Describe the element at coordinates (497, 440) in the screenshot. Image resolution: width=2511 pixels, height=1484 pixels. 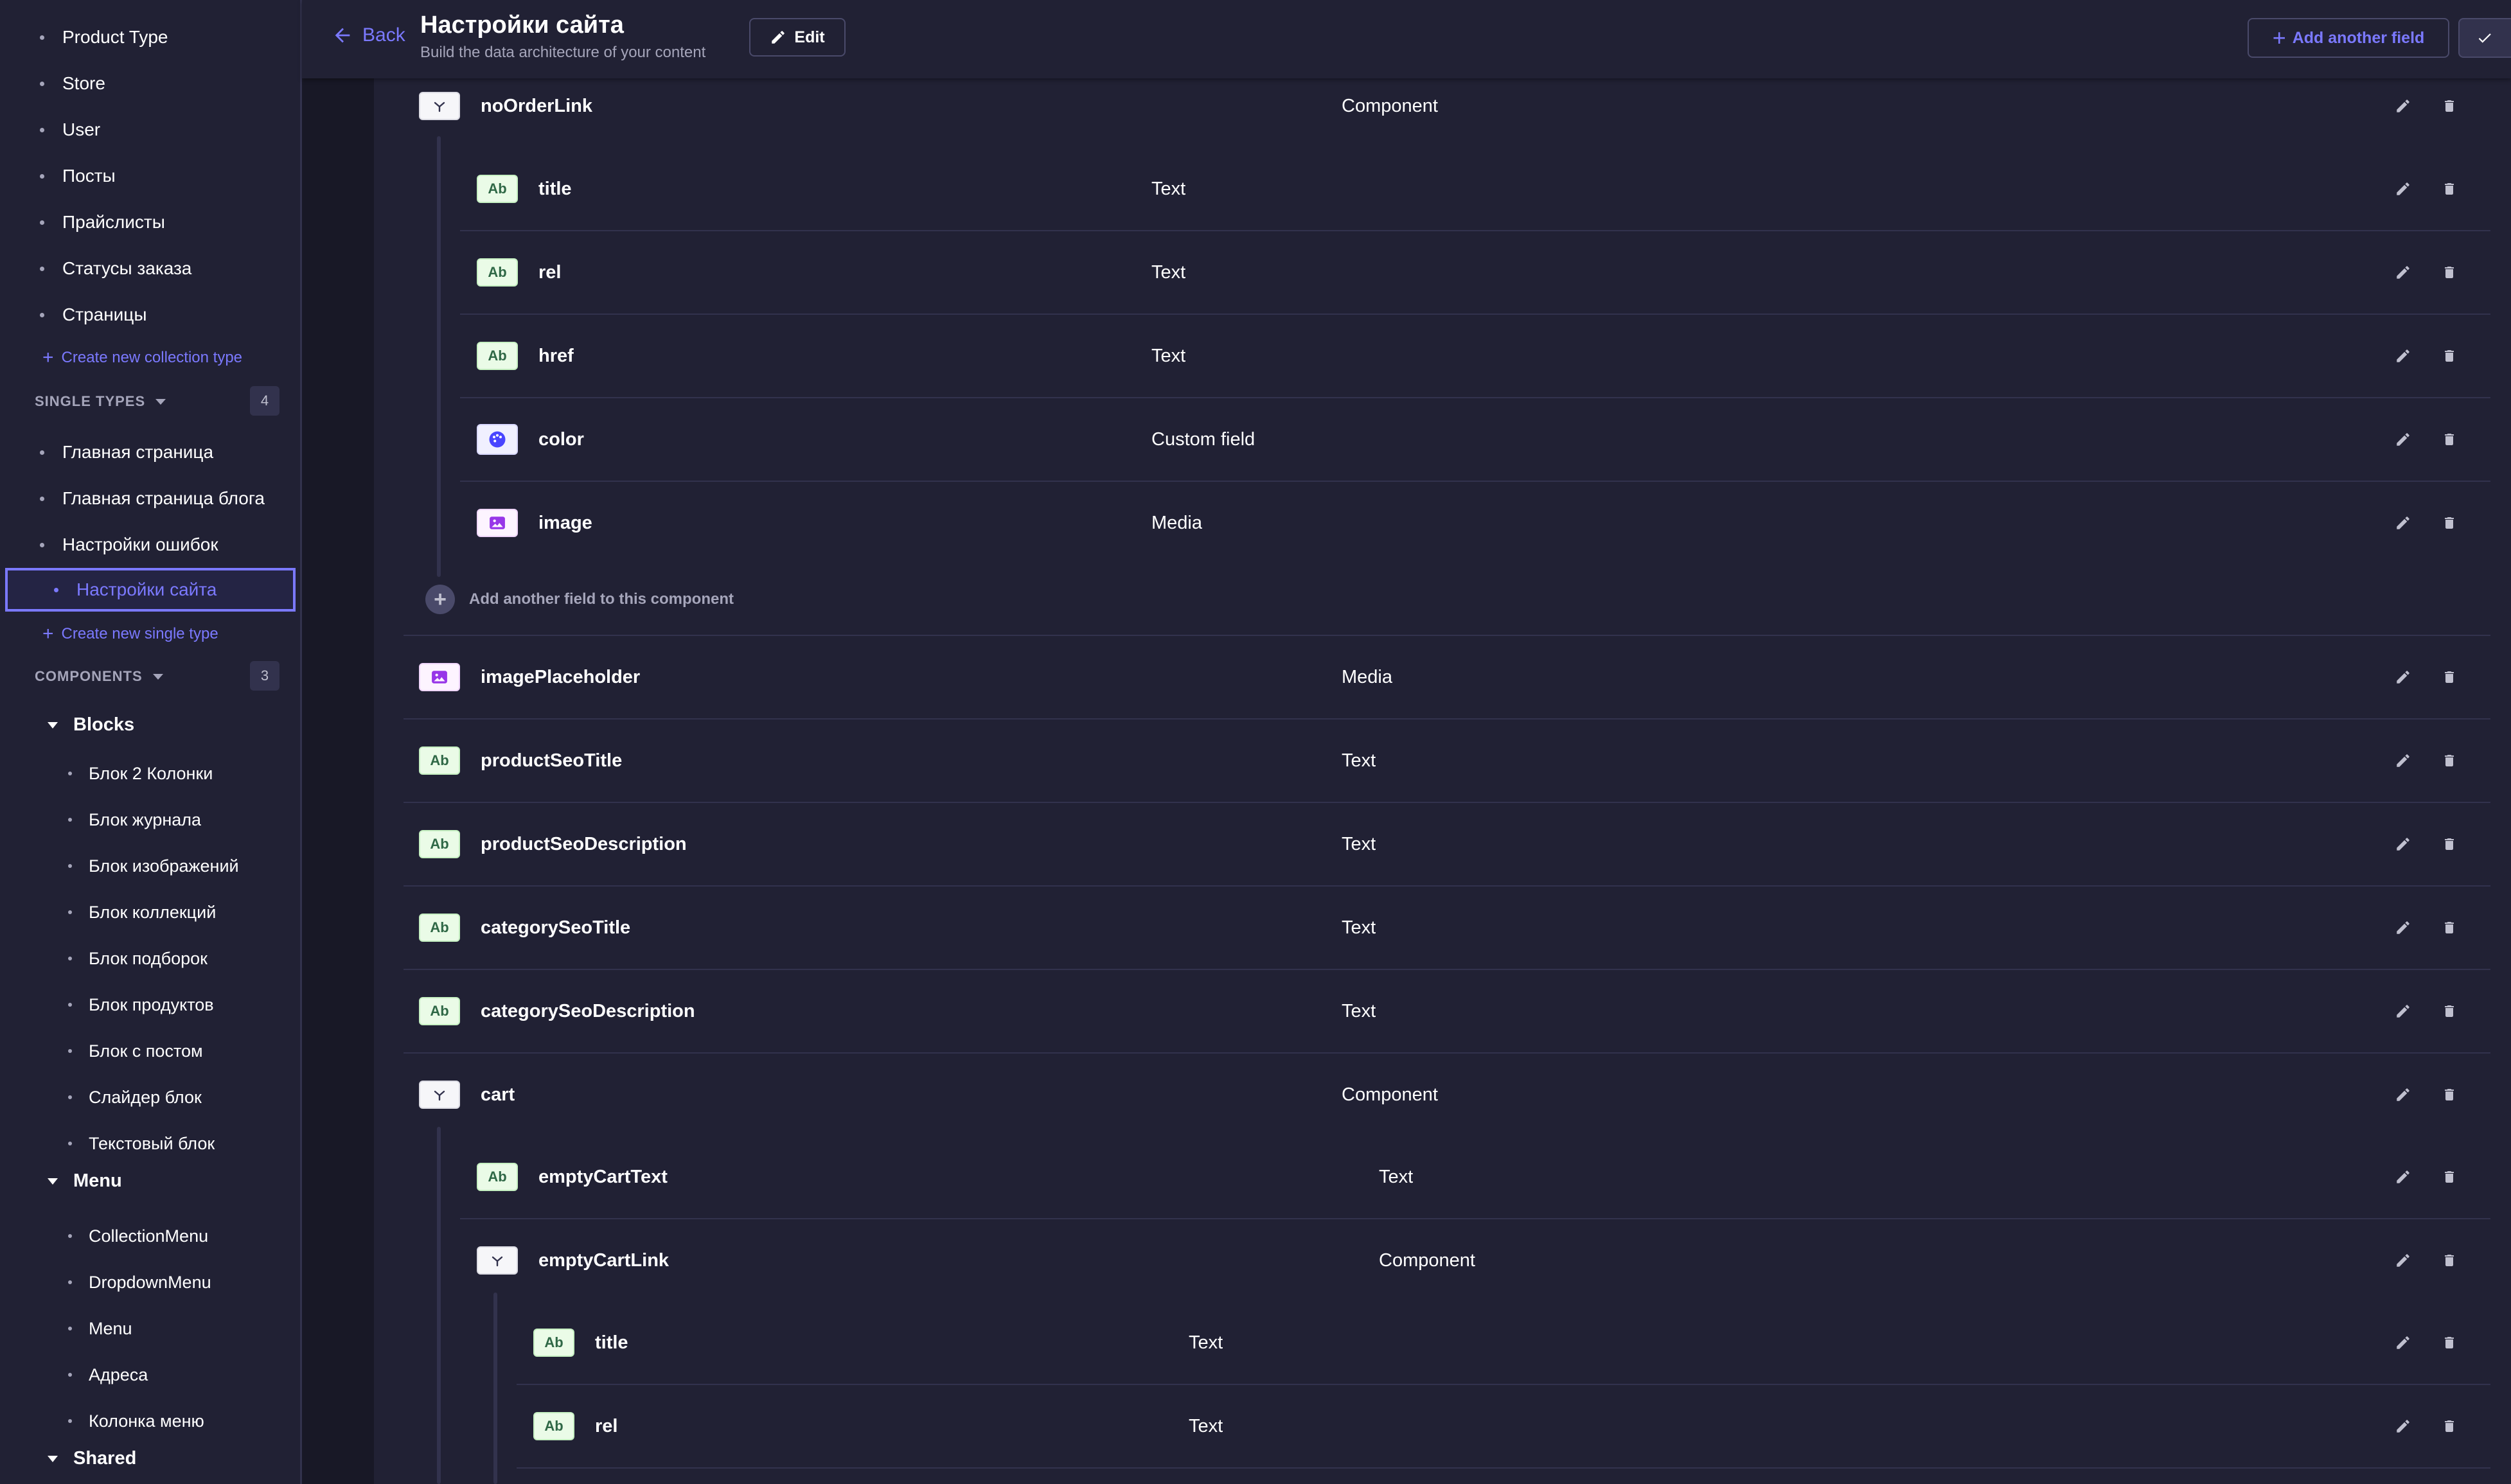
I see `palette-icon` at that location.